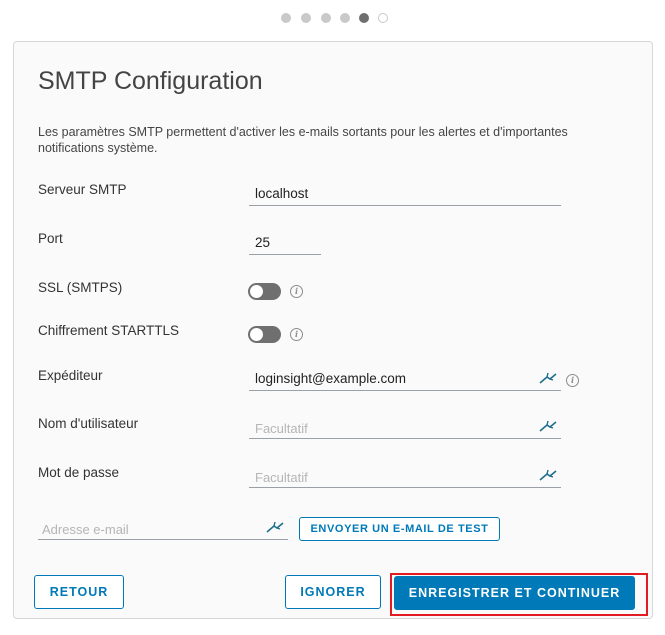 This screenshot has height=635, width=665. I want to click on smtp-server-label: Serveur SMTP, so click(82, 189).